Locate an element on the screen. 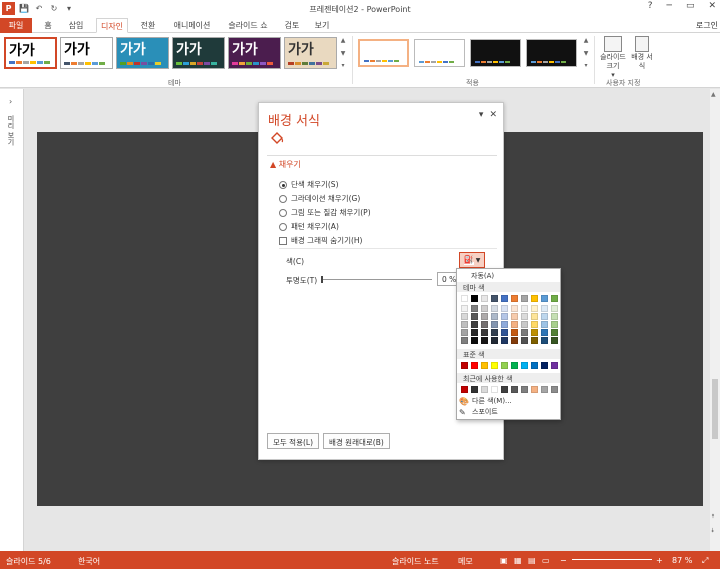  hide-graphics-checkbox is located at coordinates (283, 240).